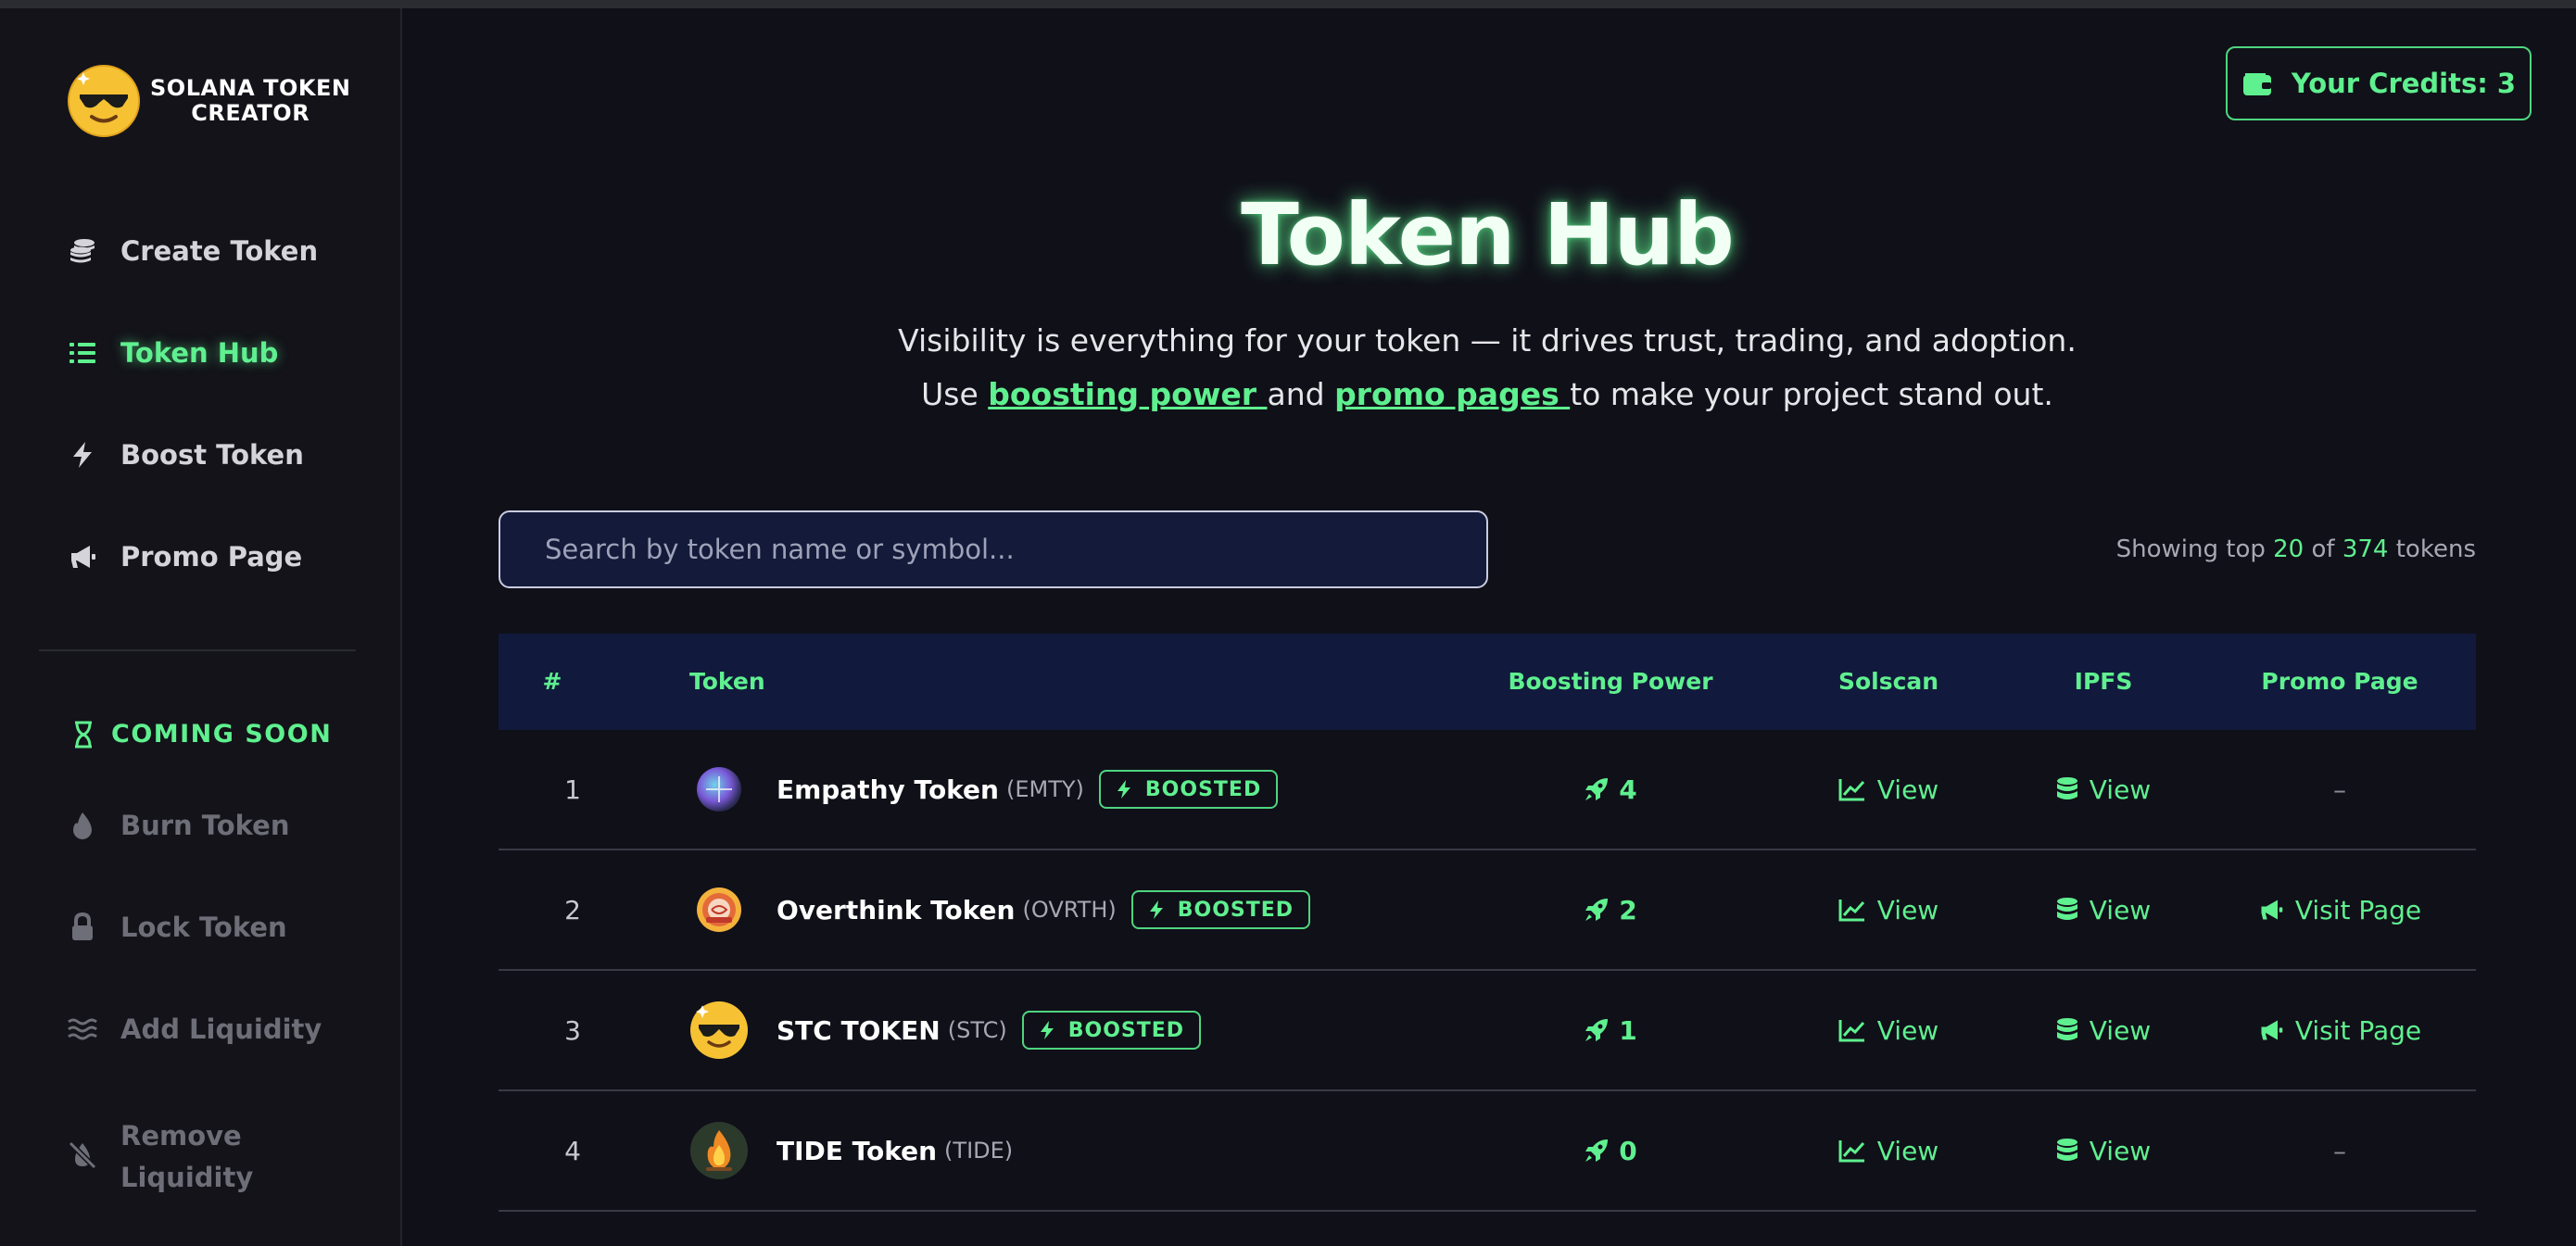 This screenshot has height=1246, width=2576. Describe the element at coordinates (1128, 394) in the screenshot. I see `boosting-power-link: boosting power` at that location.